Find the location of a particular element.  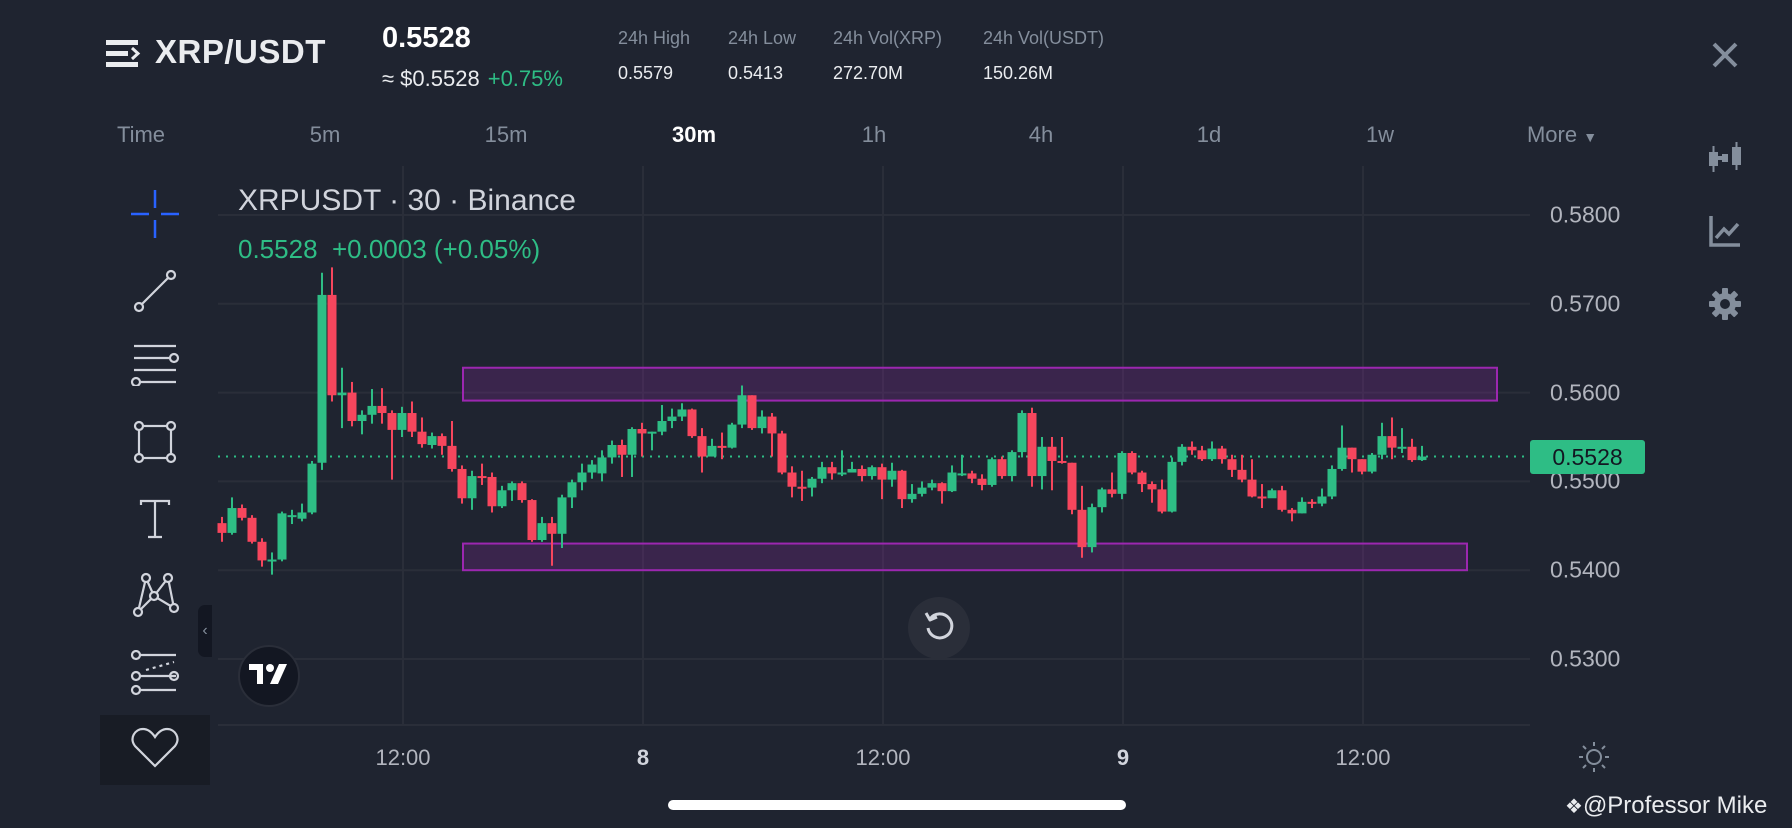

price-axis-label: 0.5700 is located at coordinates (1585, 303).